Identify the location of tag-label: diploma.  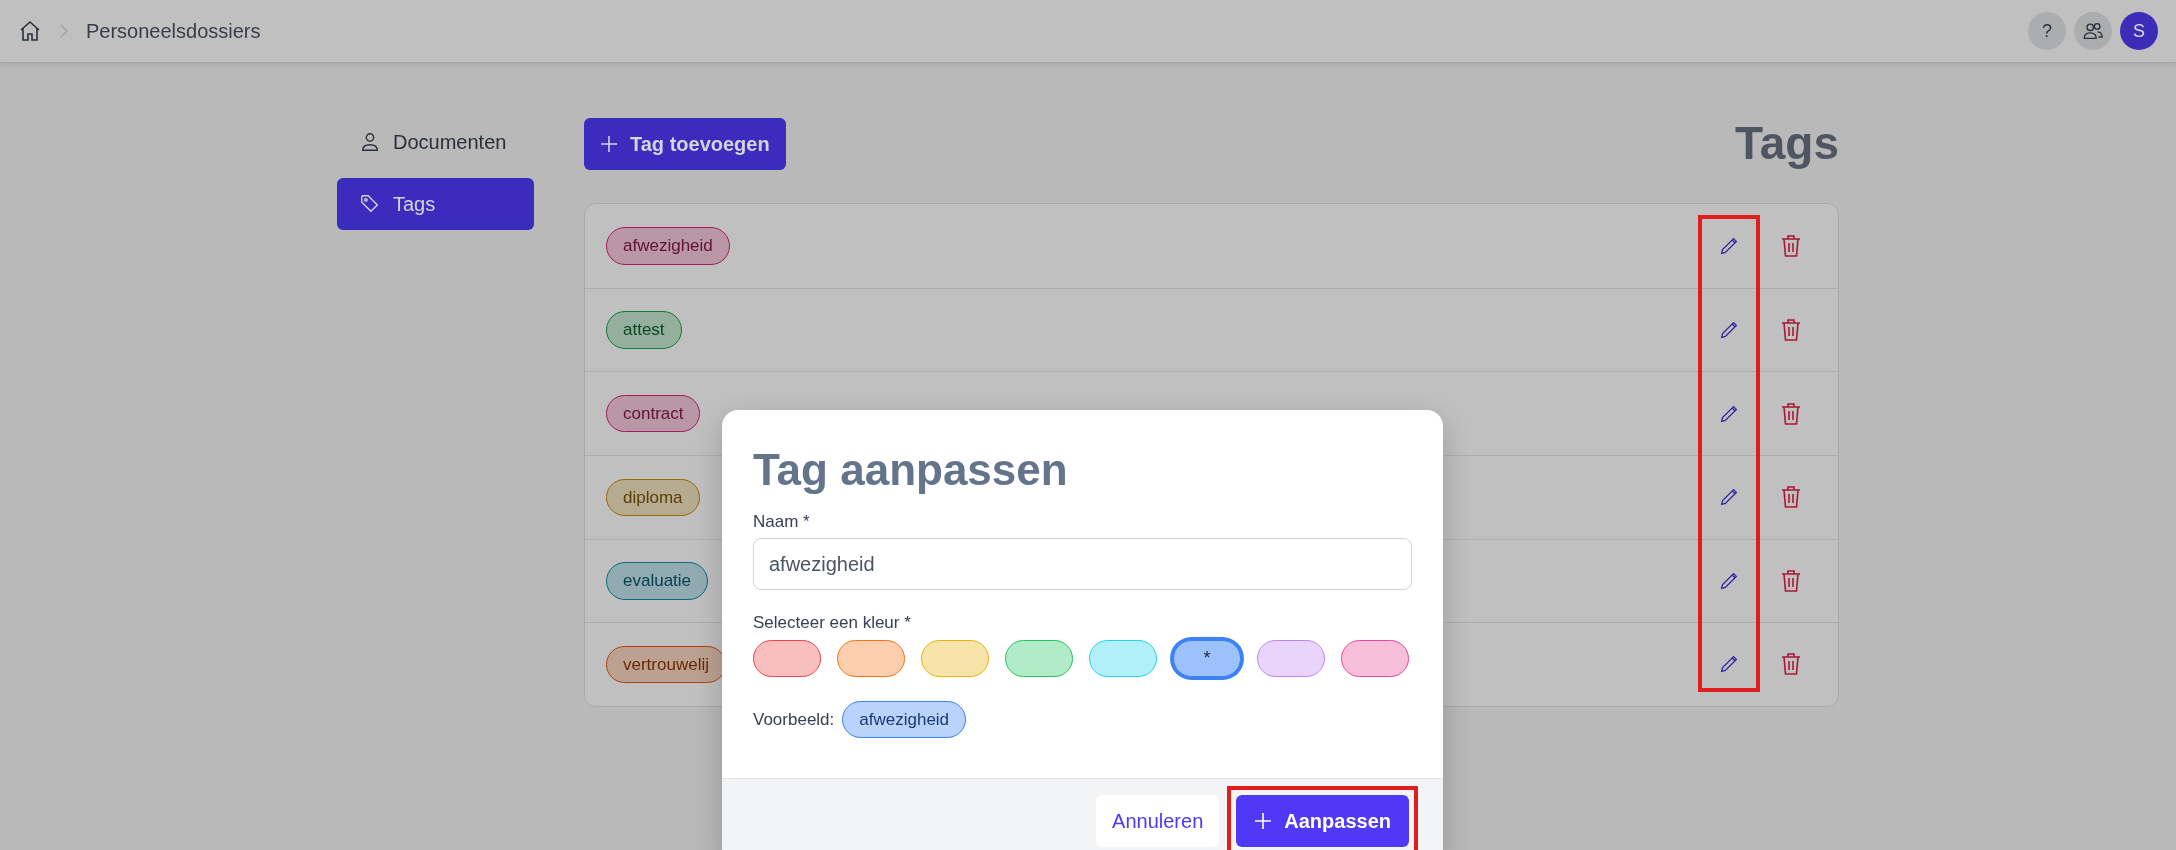
(653, 497).